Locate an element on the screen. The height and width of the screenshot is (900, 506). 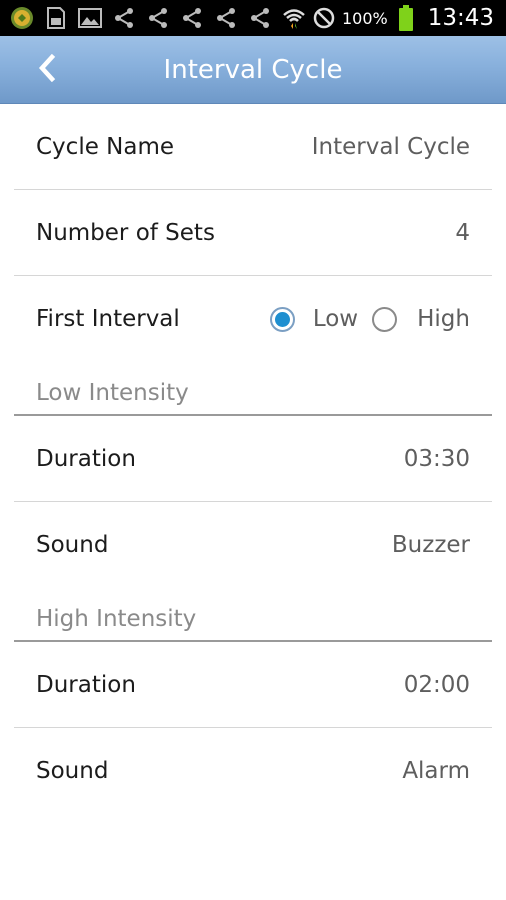
high-sound-label: Sound is located at coordinates (72, 771).